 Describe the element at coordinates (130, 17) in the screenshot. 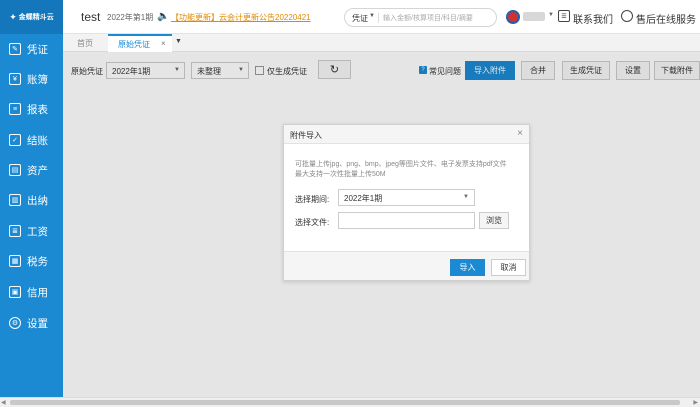

I see `current-period: 2022年第1期` at that location.